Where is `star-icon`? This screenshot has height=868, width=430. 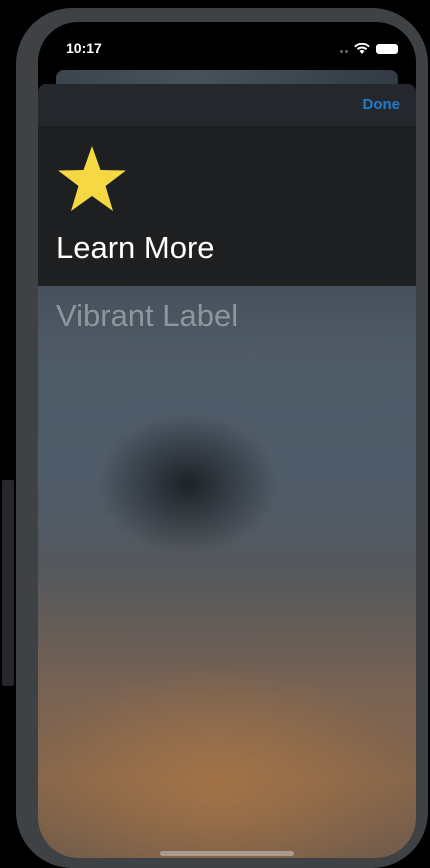 star-icon is located at coordinates (92, 178).